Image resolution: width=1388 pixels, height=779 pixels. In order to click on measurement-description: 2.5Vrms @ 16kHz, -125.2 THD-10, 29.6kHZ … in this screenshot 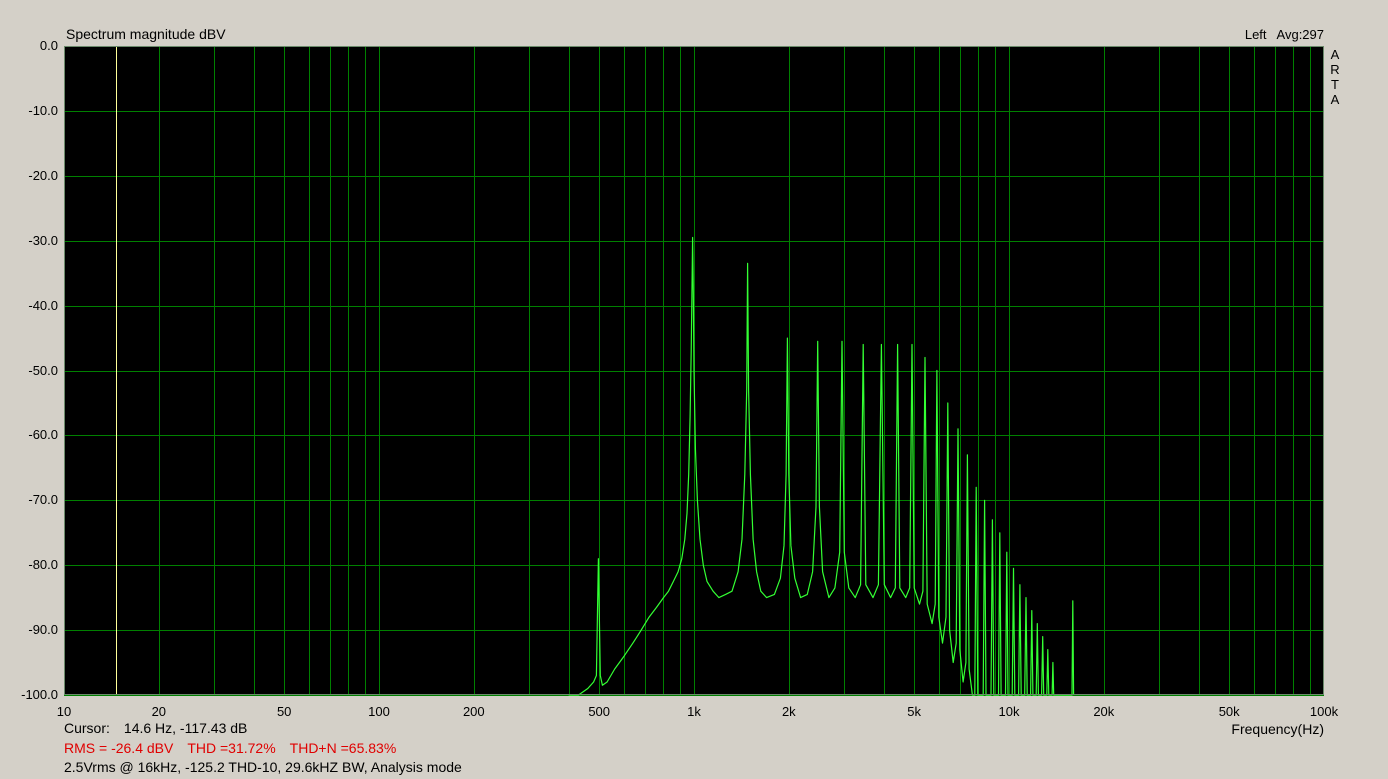, I will do `click(263, 767)`.